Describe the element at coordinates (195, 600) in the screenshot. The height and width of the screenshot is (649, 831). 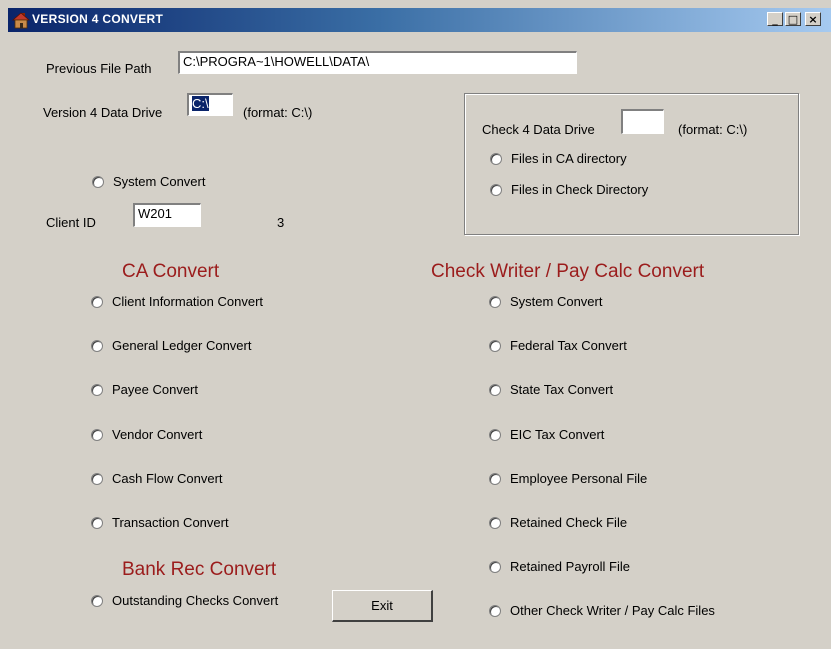
I see `radio-label: Outstanding Checks Convert` at that location.